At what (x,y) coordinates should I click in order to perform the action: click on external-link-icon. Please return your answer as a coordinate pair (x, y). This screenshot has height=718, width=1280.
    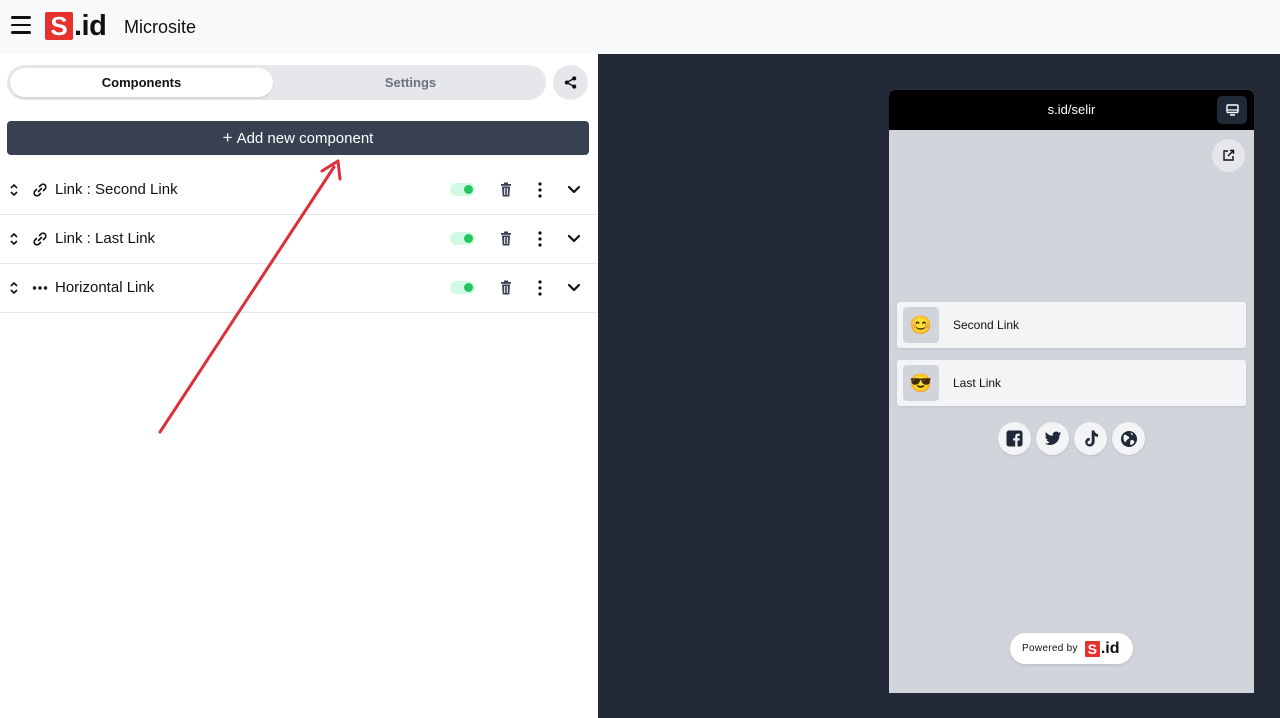
    Looking at the image, I should click on (1229, 155).